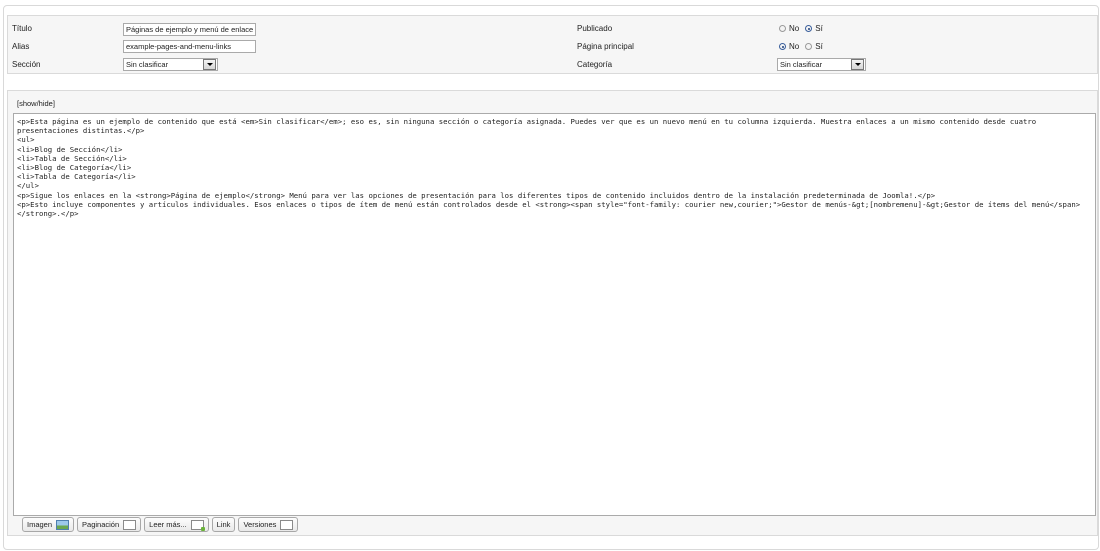  I want to click on pagina-principal-radio-group: No Sí, so click(804, 46).